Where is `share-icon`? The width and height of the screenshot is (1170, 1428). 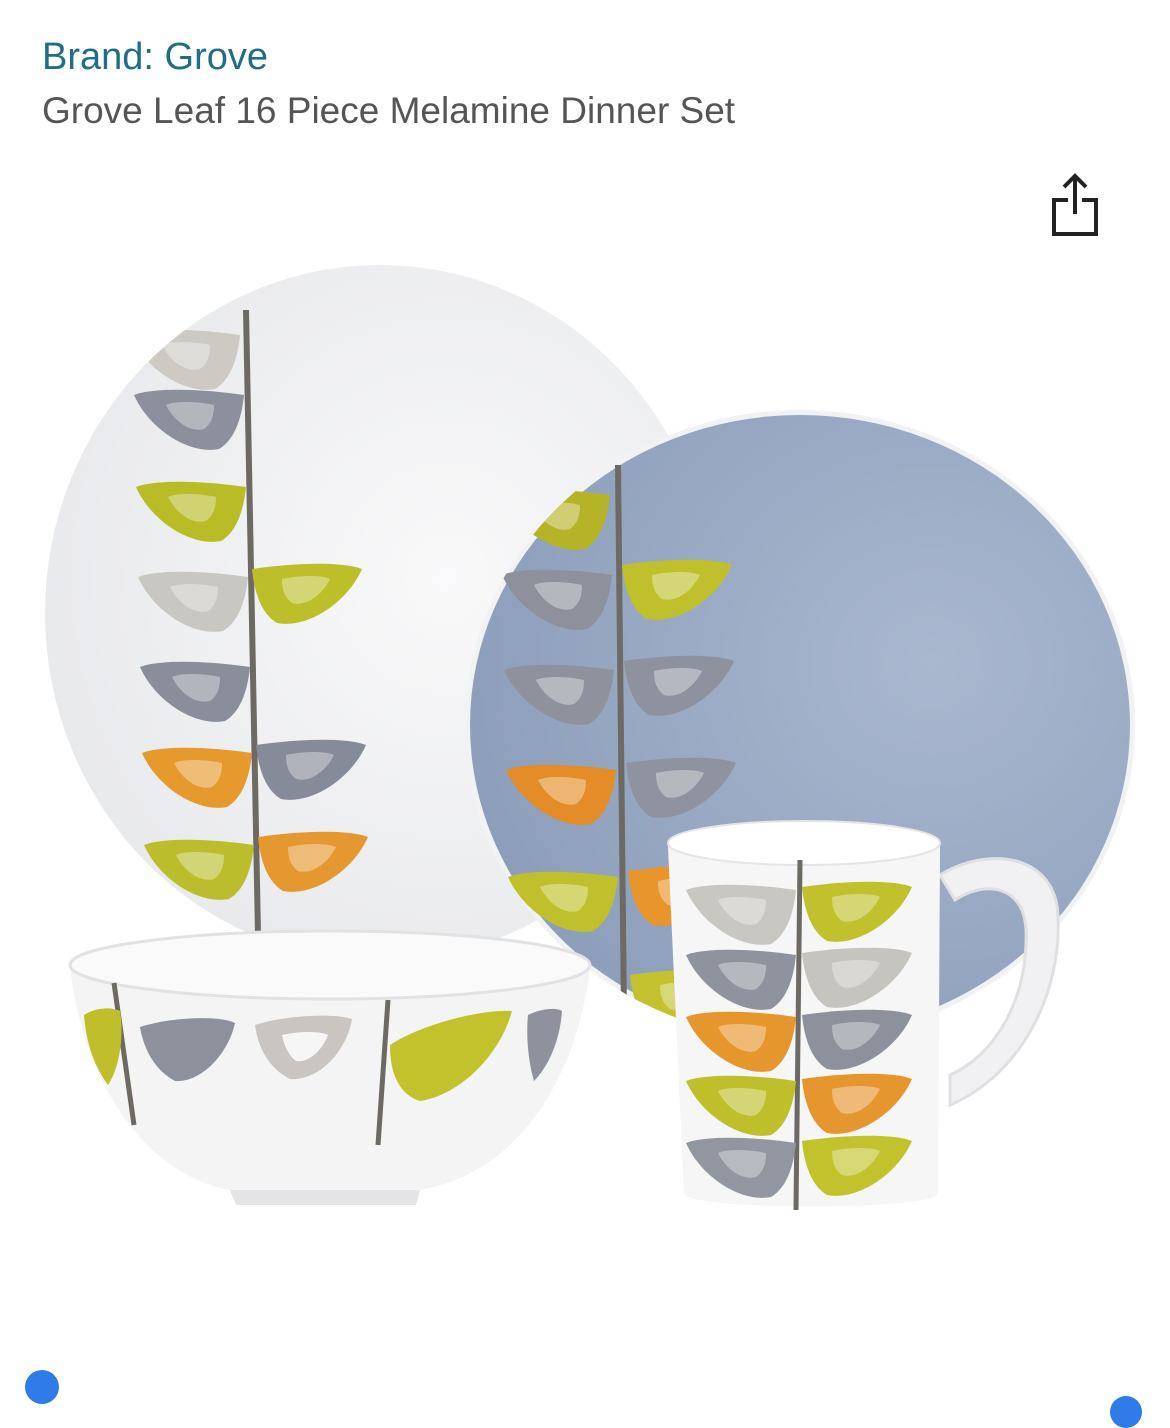
share-icon is located at coordinates (1075, 204).